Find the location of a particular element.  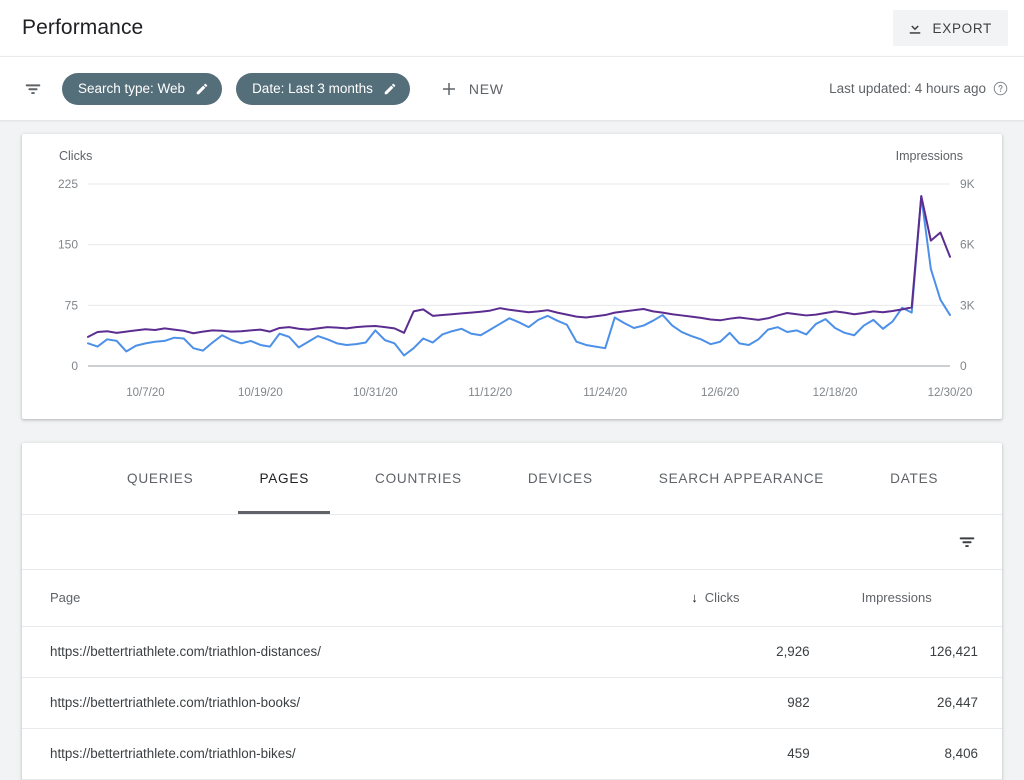

chart-left-axis-title: Clicks is located at coordinates (75, 156).